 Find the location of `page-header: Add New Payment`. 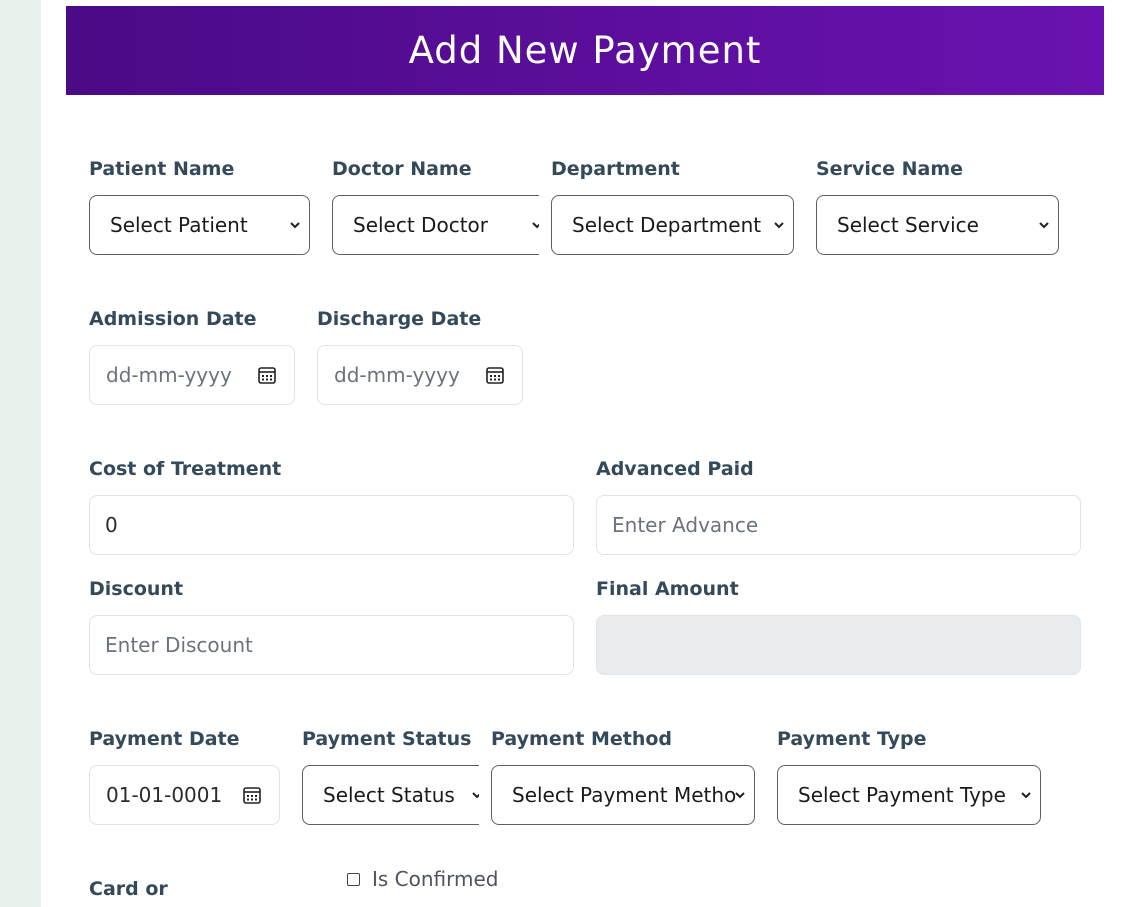

page-header: Add New Payment is located at coordinates (585, 50).